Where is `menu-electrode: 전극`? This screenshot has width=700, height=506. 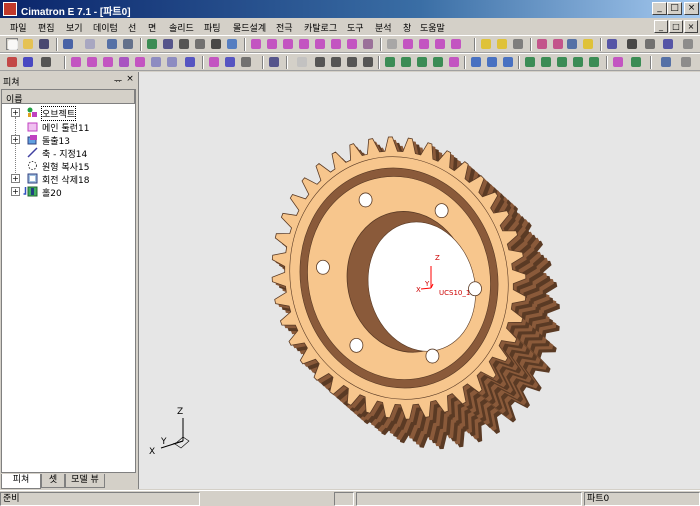
menu-electrode: 전극 is located at coordinates (284, 27).